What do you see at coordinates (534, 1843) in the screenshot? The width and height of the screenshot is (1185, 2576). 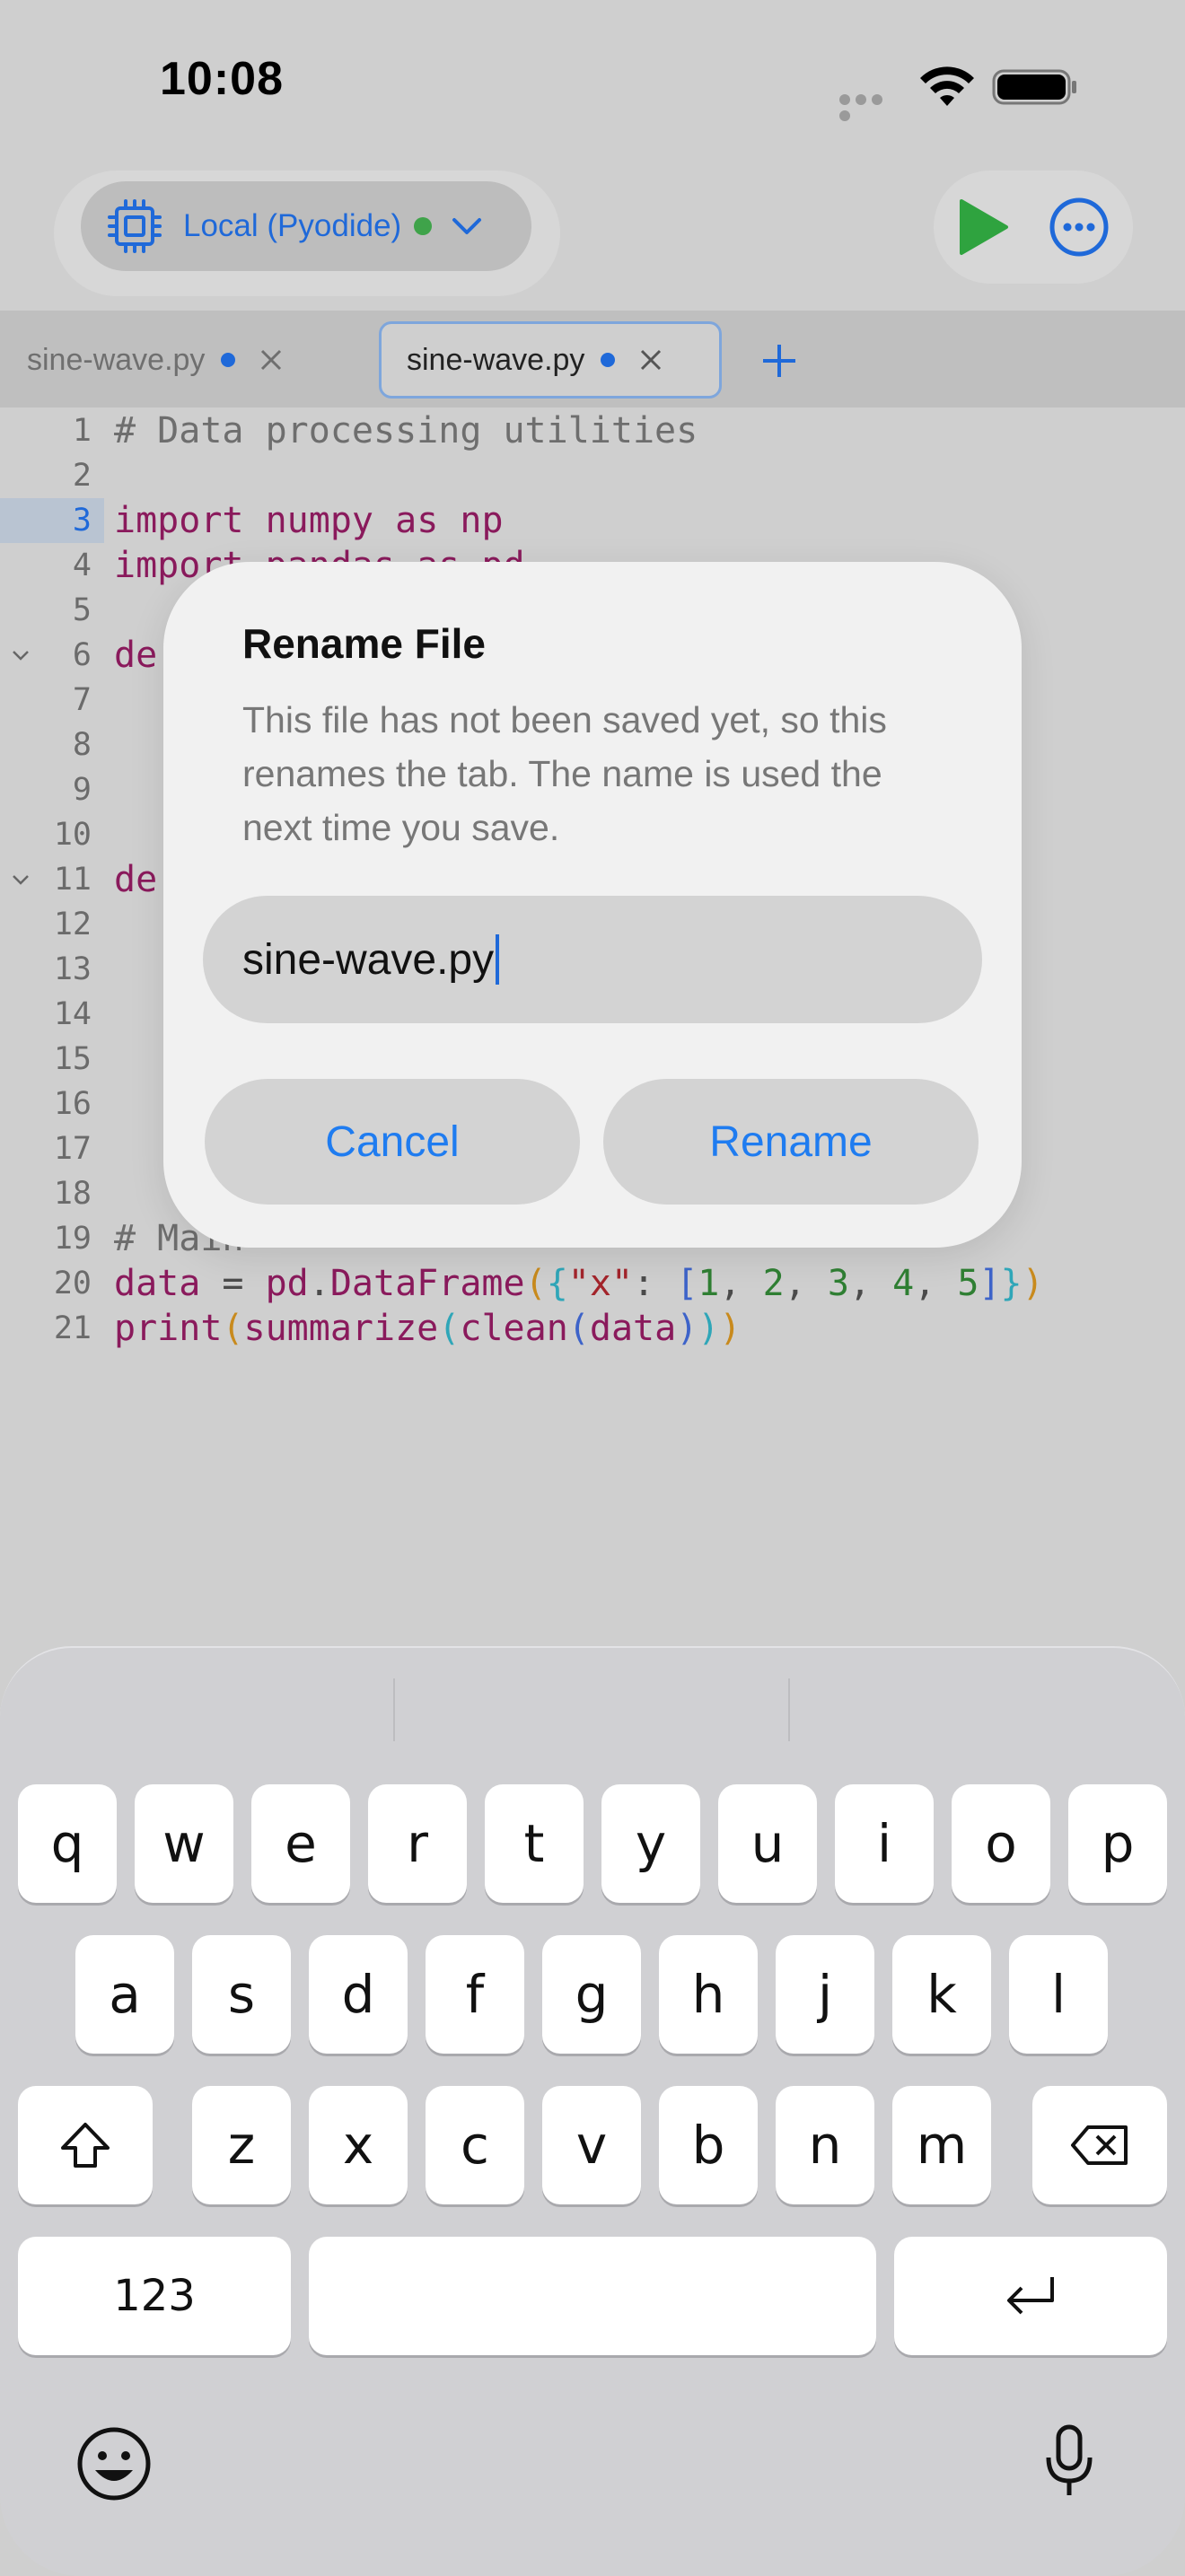 I see `key-t: t` at bounding box center [534, 1843].